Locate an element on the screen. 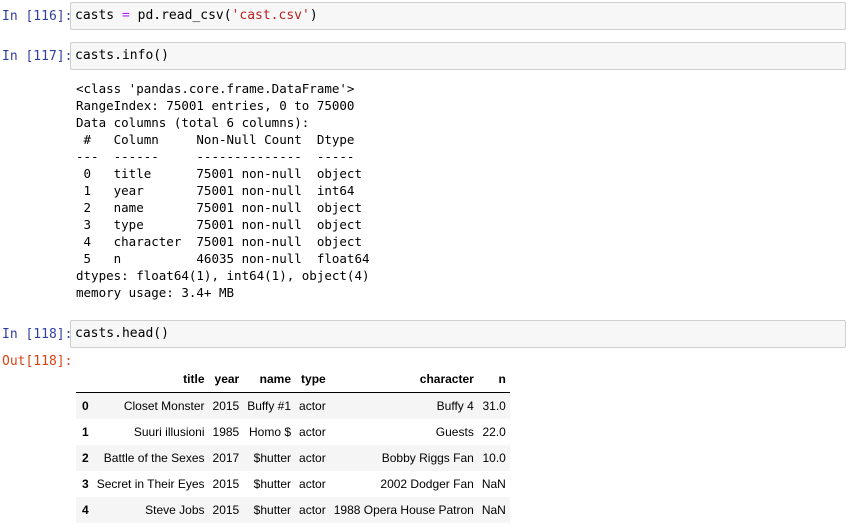  code-variable: casts is located at coordinates (95, 15).